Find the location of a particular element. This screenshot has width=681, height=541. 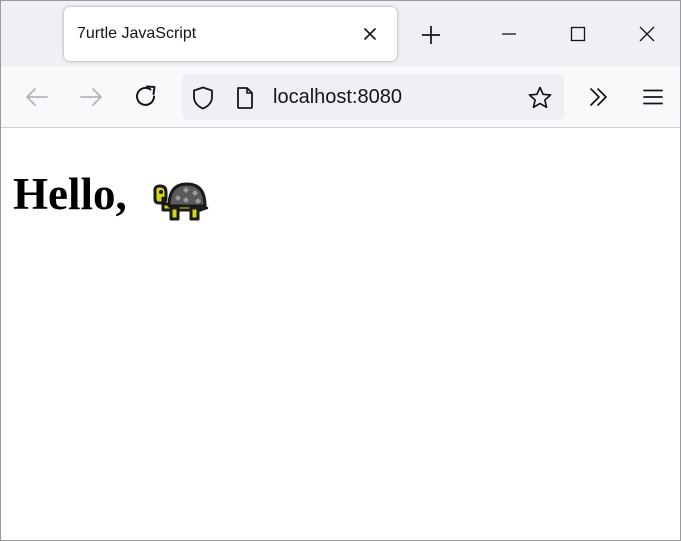

hamburger-menu-icon is located at coordinates (653, 97).